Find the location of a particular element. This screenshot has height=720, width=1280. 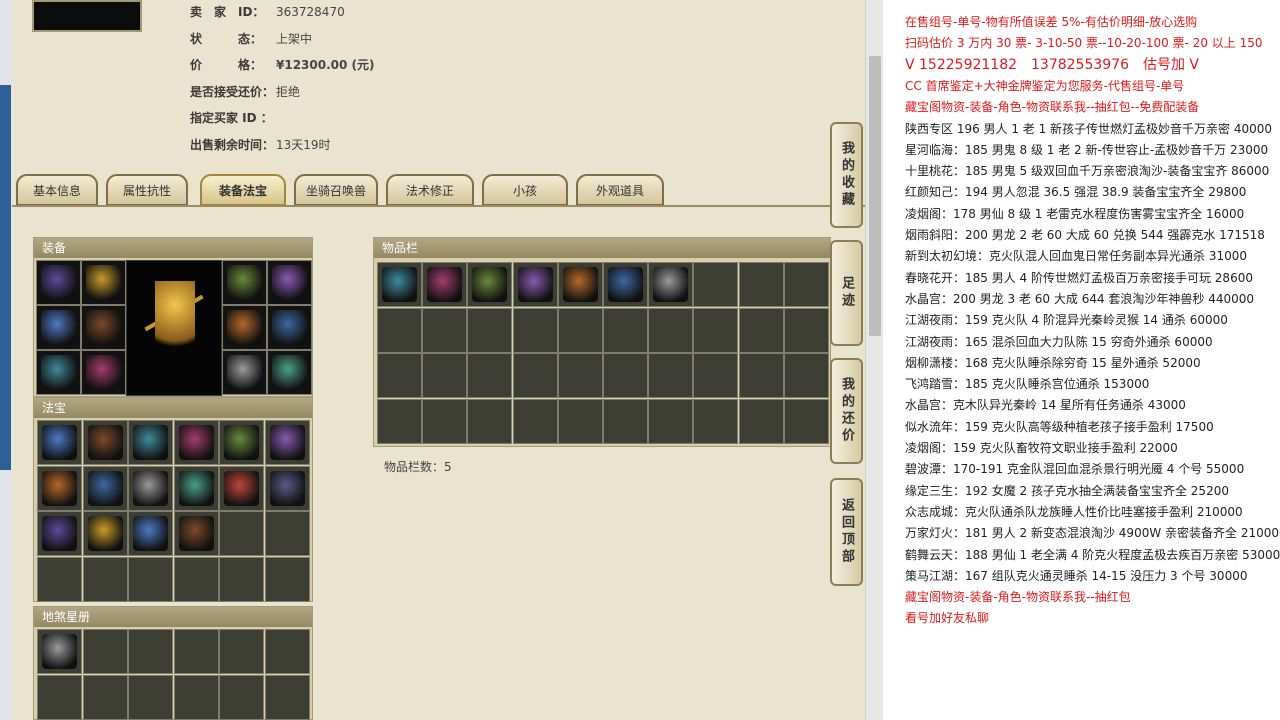

tab-spell-correction: 法术修正 is located at coordinates (430, 190).